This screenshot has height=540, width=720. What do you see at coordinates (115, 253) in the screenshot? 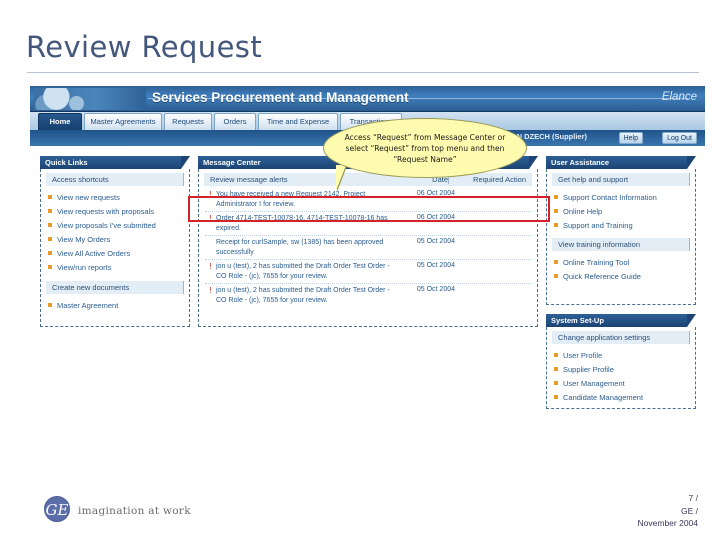
I see `link-view-all-active-orders: View All Active Orders` at bounding box center [115, 253].